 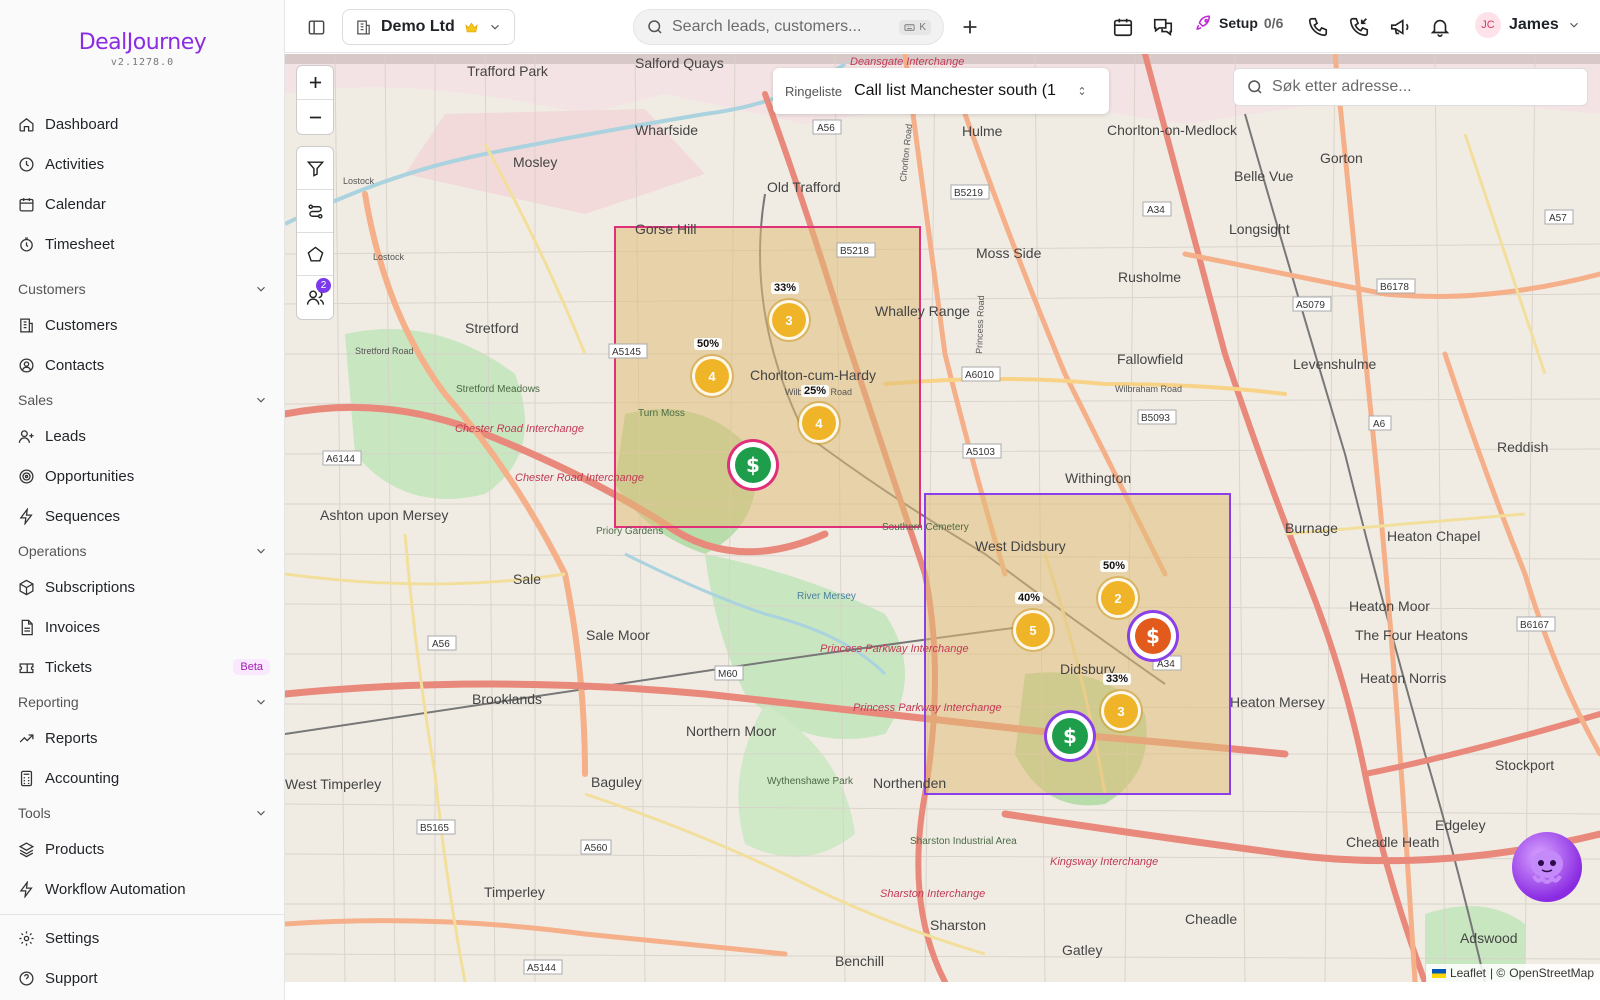 What do you see at coordinates (144, 436) in the screenshot?
I see `nav-leads: Leads` at bounding box center [144, 436].